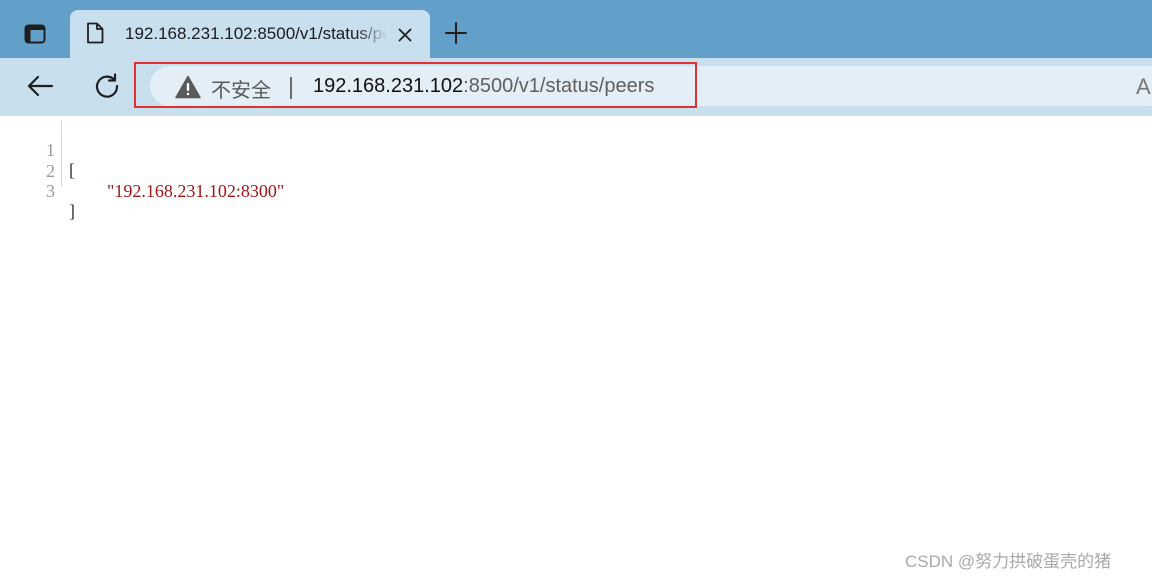 Image resolution: width=1152 pixels, height=578 pixels. Describe the element at coordinates (576, 191) in the screenshot. I see `source-line: 3 ]` at that location.